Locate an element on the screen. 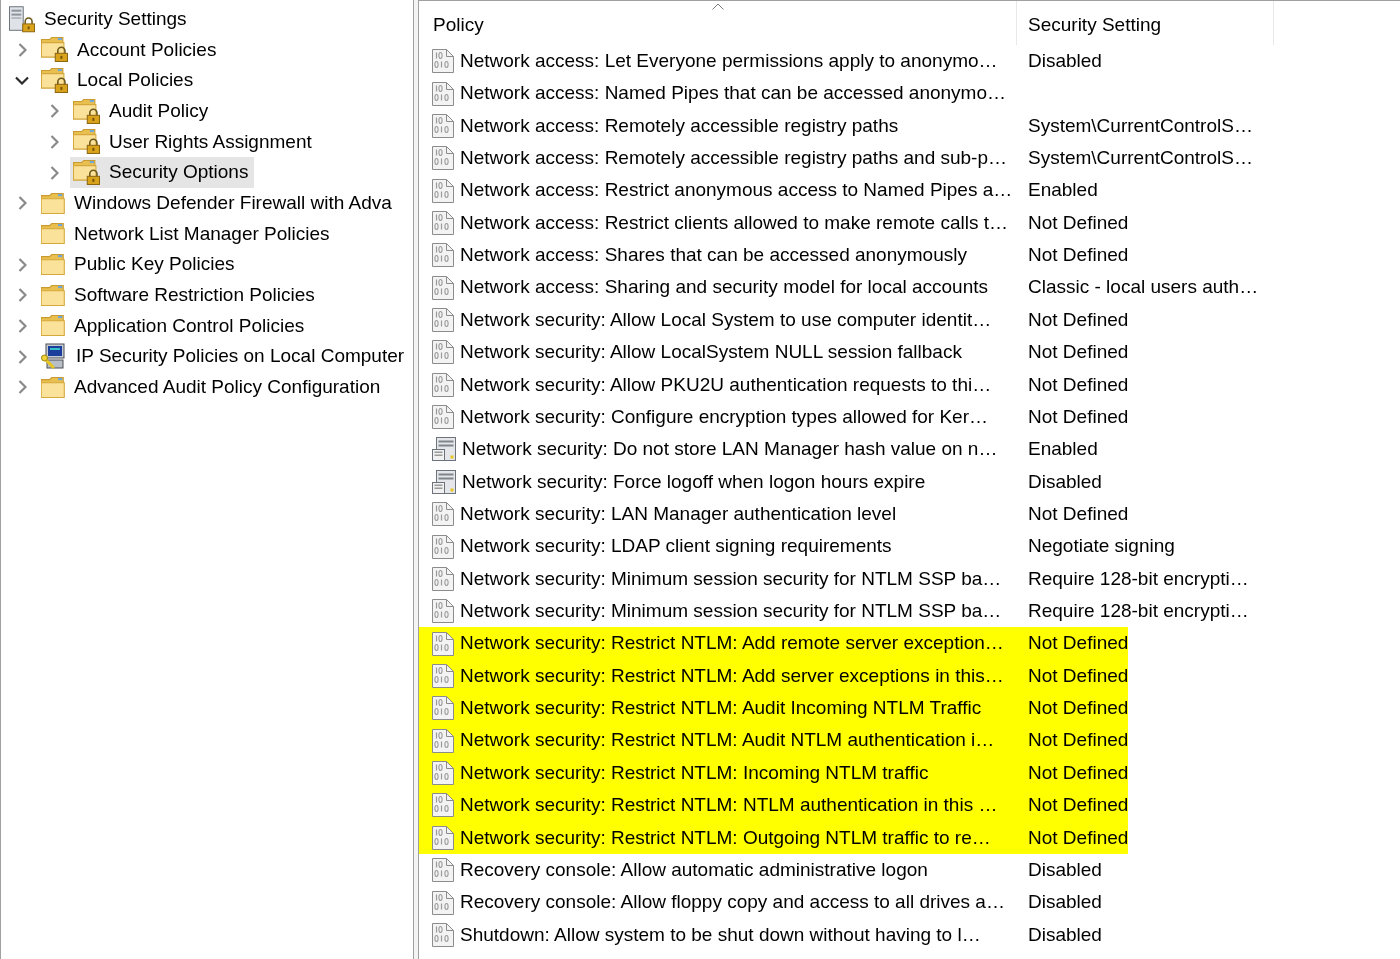 The height and width of the screenshot is (959, 1400). tree-item: Security Settings is located at coordinates (99, 19).